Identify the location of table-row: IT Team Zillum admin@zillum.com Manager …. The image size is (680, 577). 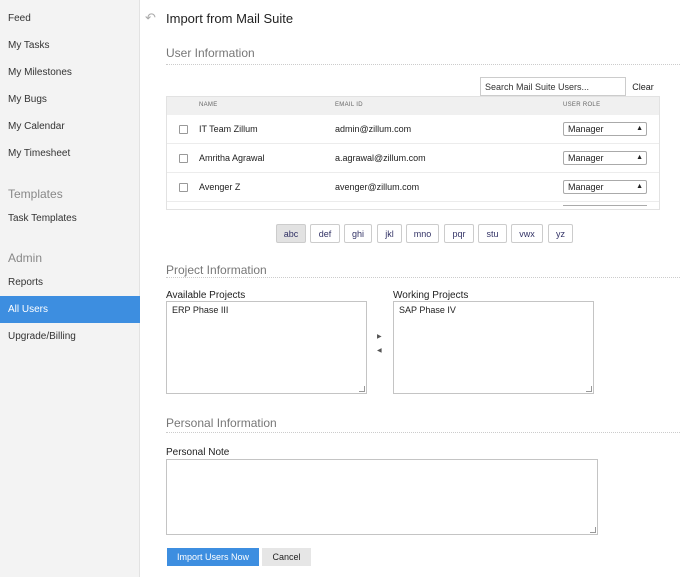
(413, 129).